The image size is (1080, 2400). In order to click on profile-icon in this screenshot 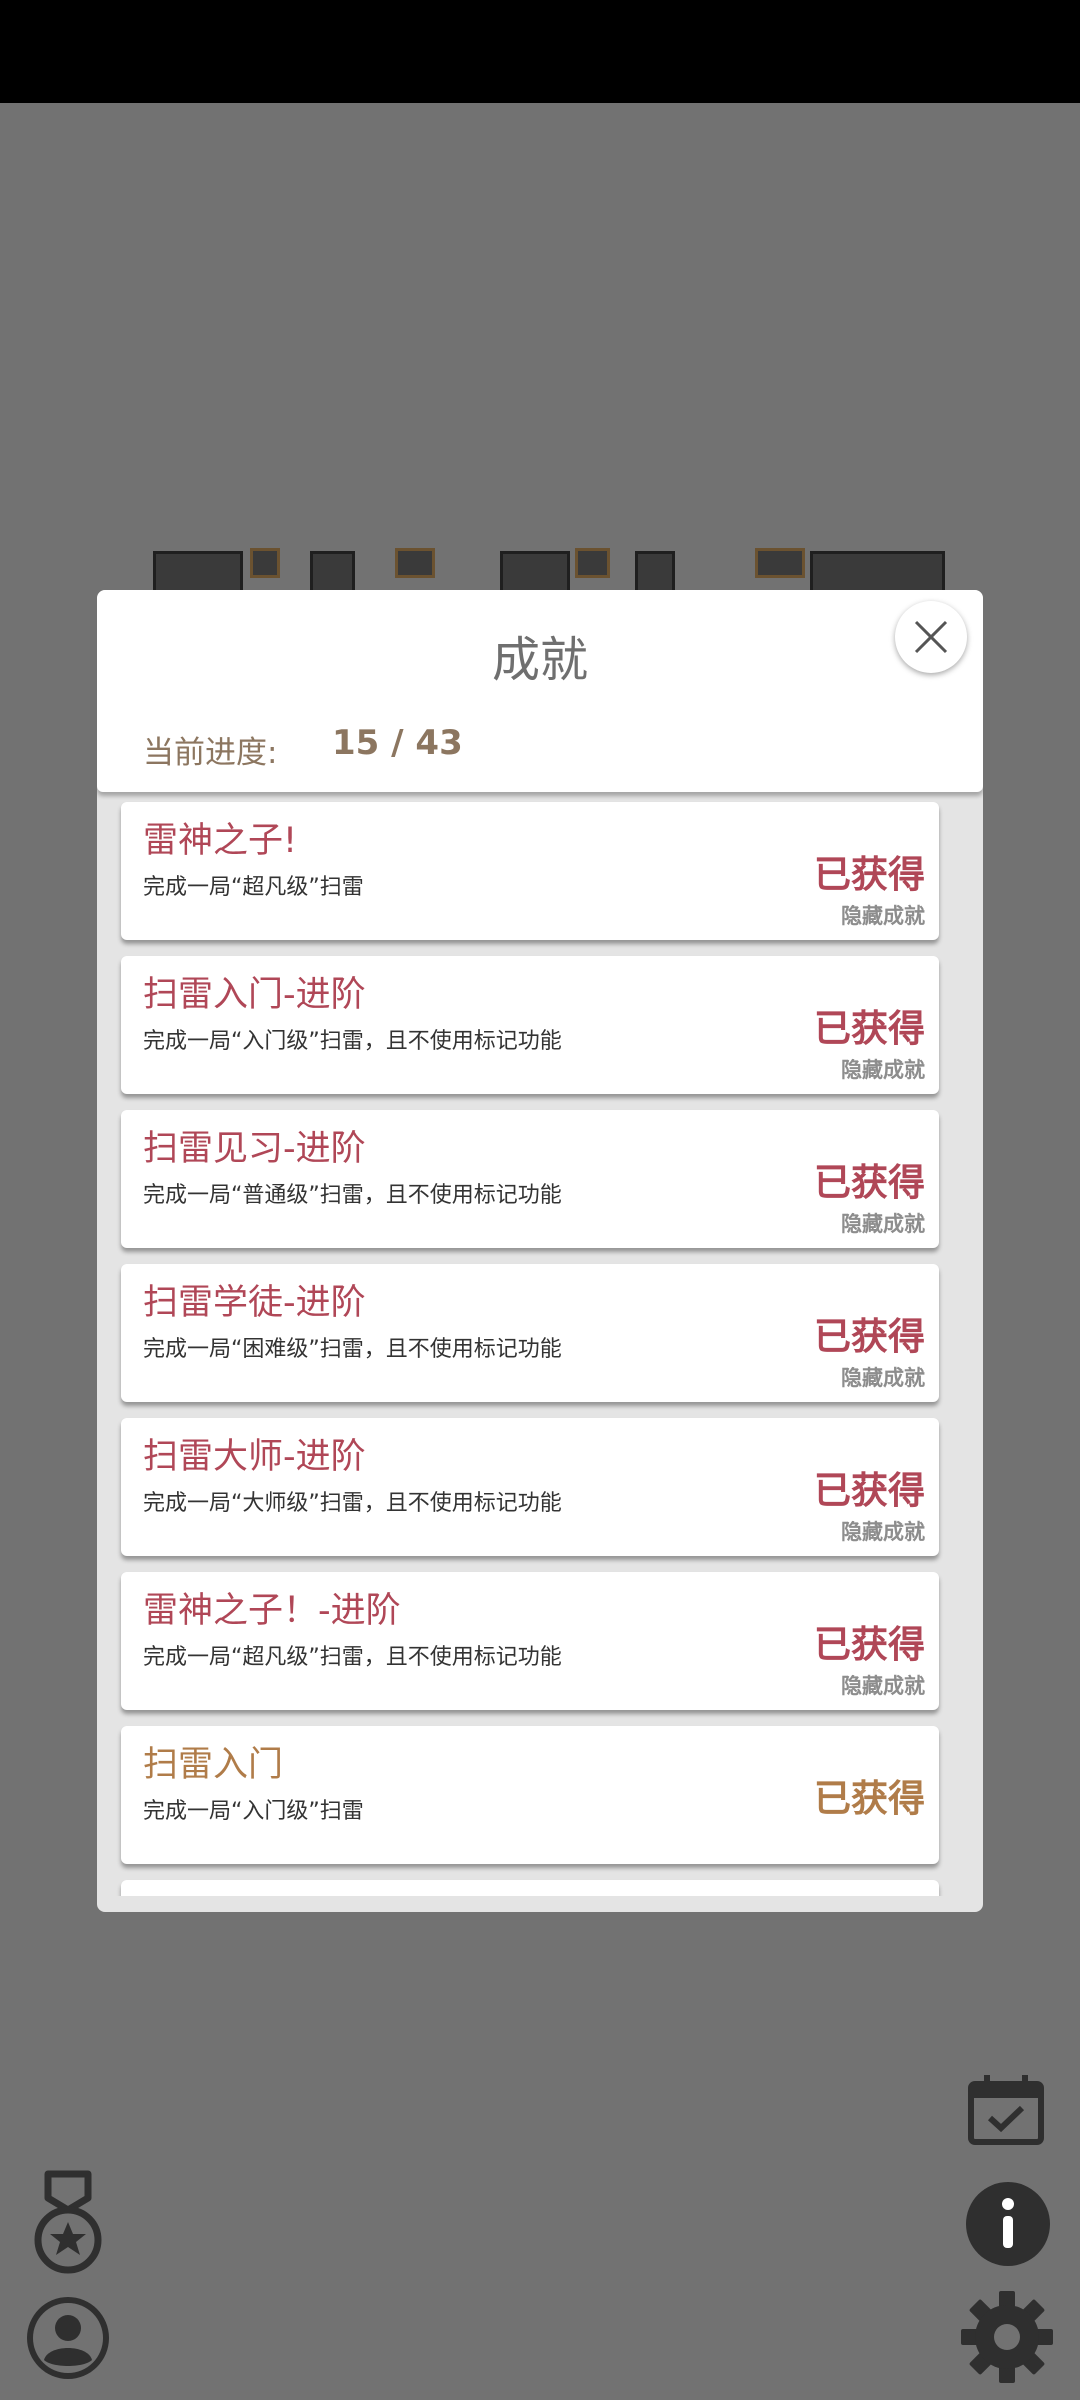, I will do `click(68, 2338)`.